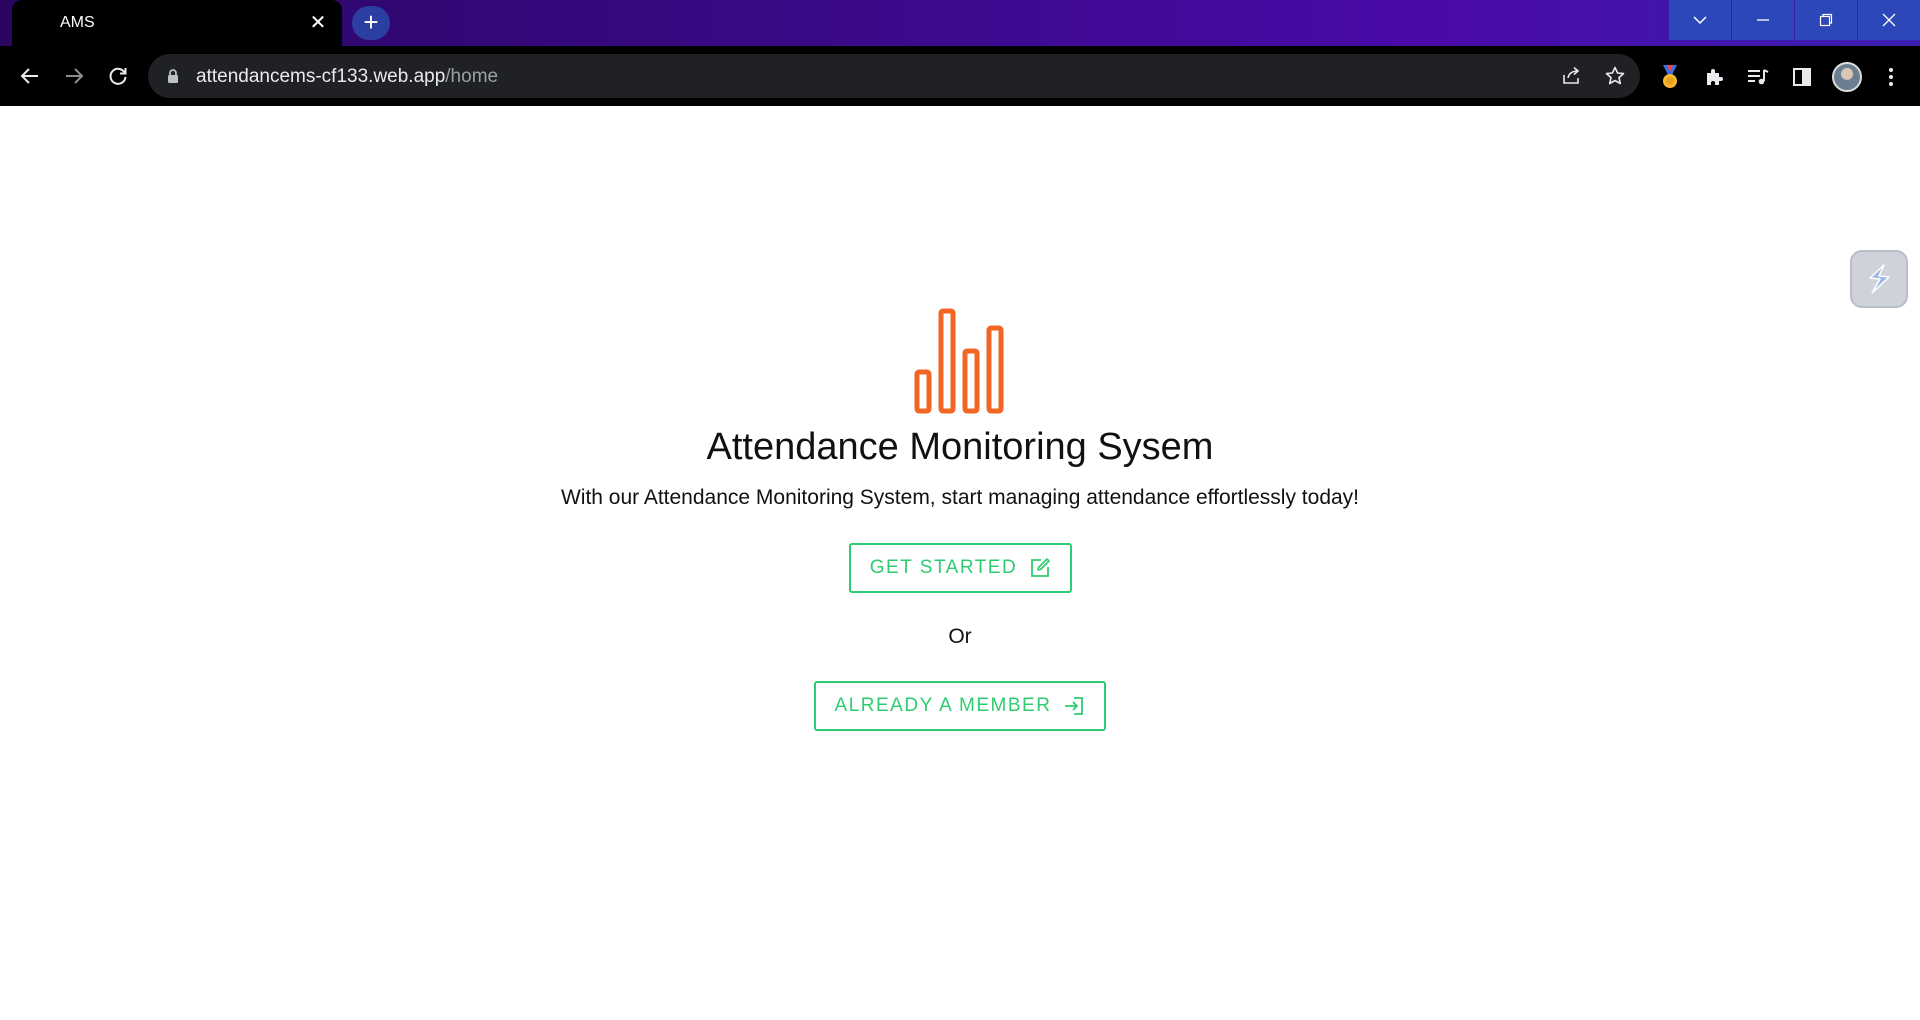 This screenshot has width=1920, height=1020. What do you see at coordinates (943, 705) in the screenshot?
I see `already-member-label: ALREADY A MEMBER` at bounding box center [943, 705].